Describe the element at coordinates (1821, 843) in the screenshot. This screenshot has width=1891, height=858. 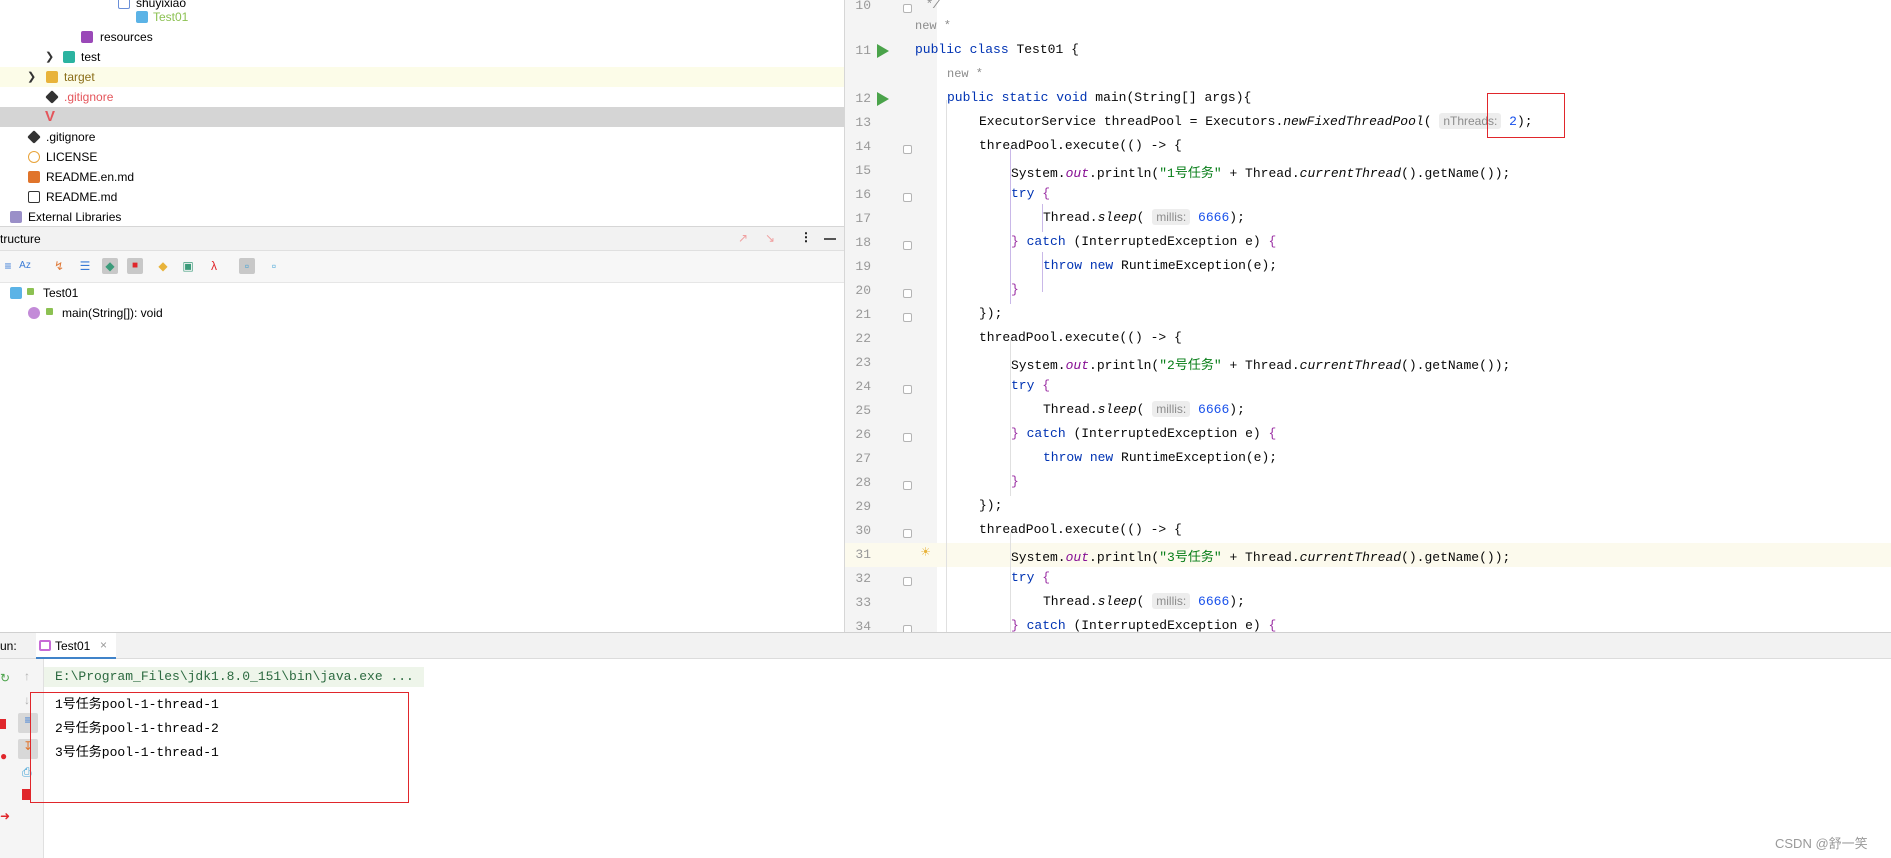
I see `watermark: CSDN @舒一笑` at that location.